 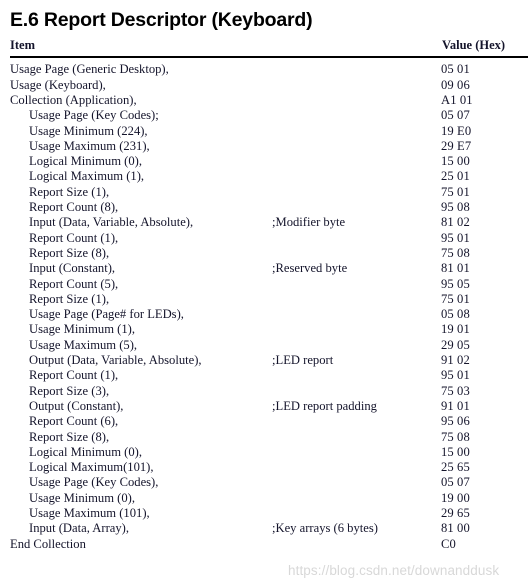 I want to click on table-row: Report Count (6), 95 06, so click(x=269, y=421).